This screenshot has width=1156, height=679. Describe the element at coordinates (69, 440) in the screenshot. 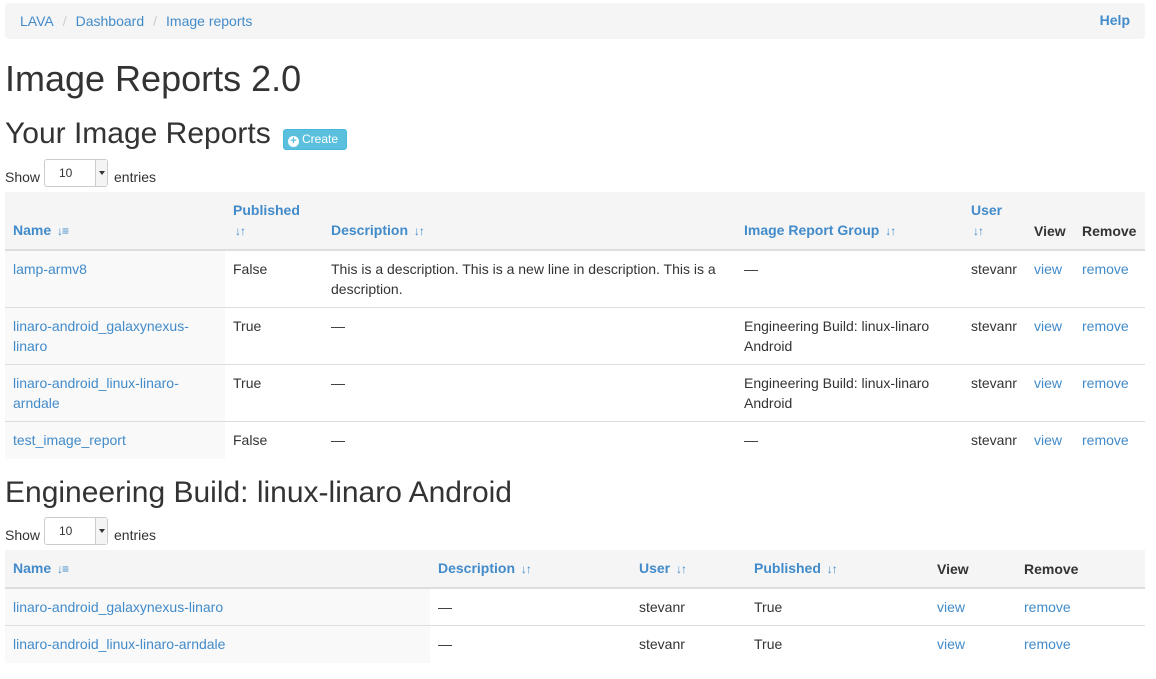

I see `report-name-link: test_image_report` at that location.